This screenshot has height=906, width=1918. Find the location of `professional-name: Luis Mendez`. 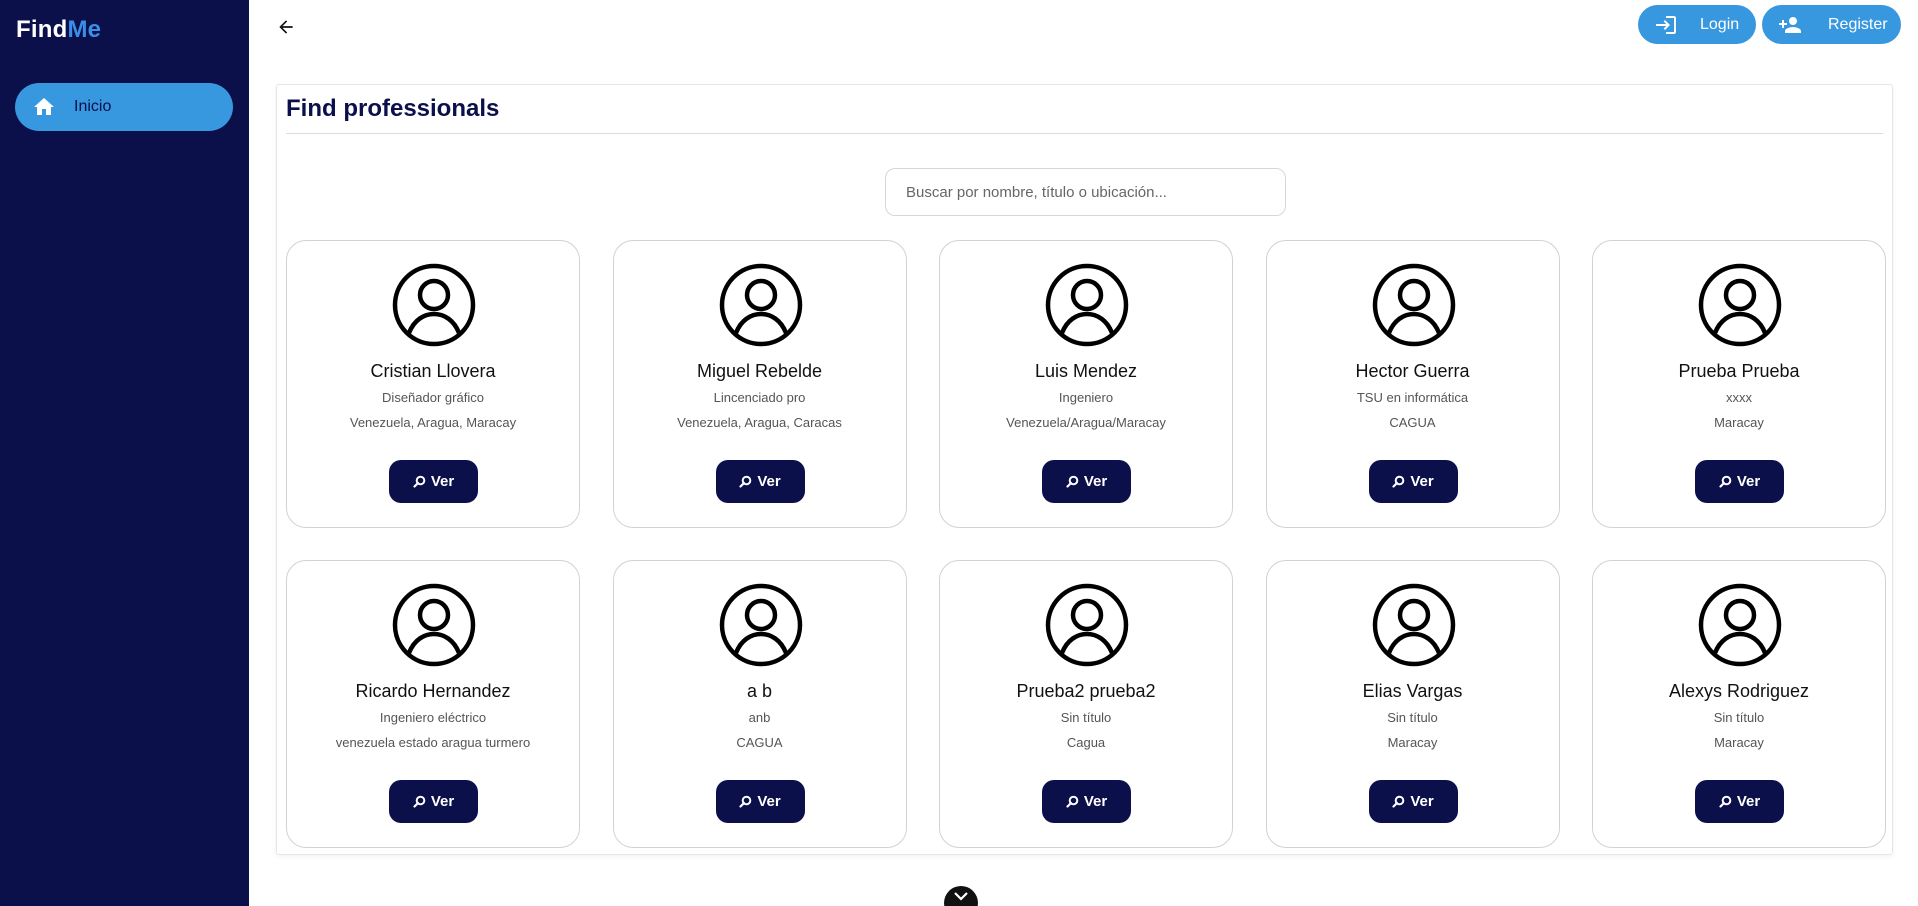

professional-name: Luis Mendez is located at coordinates (1086, 371).